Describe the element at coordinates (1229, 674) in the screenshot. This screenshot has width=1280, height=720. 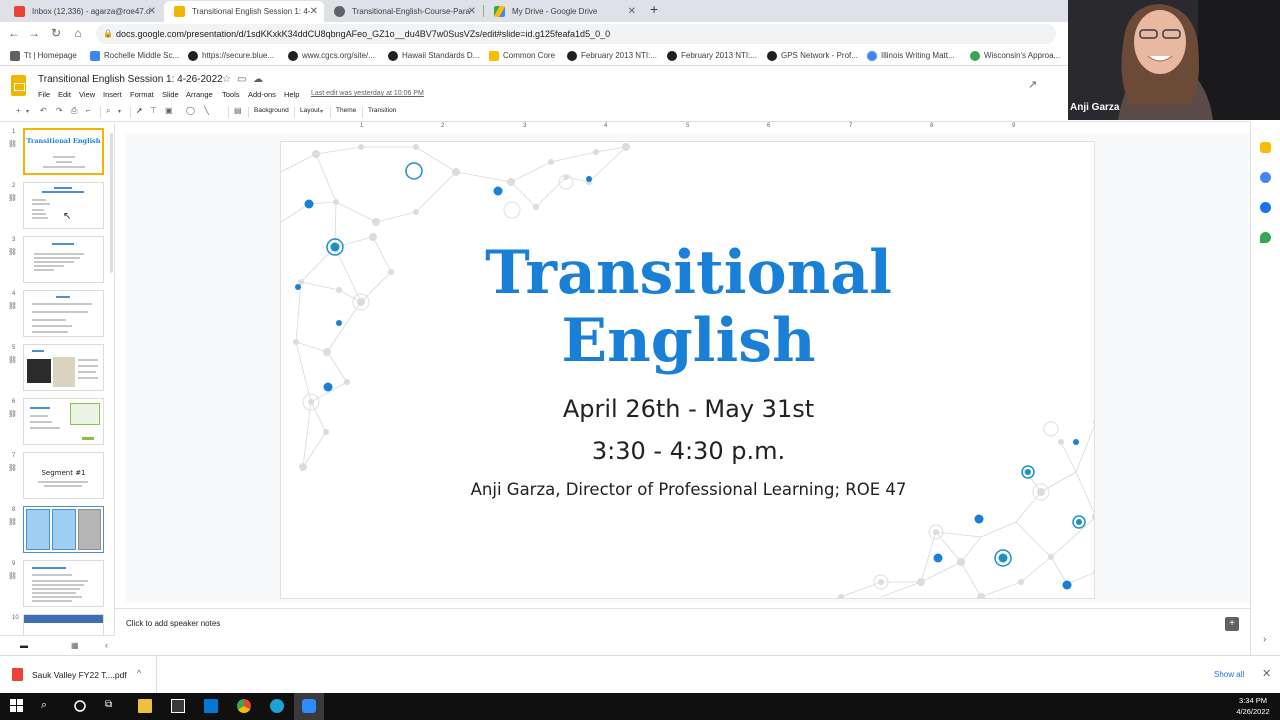
I see `show-all-button: Show all` at that location.